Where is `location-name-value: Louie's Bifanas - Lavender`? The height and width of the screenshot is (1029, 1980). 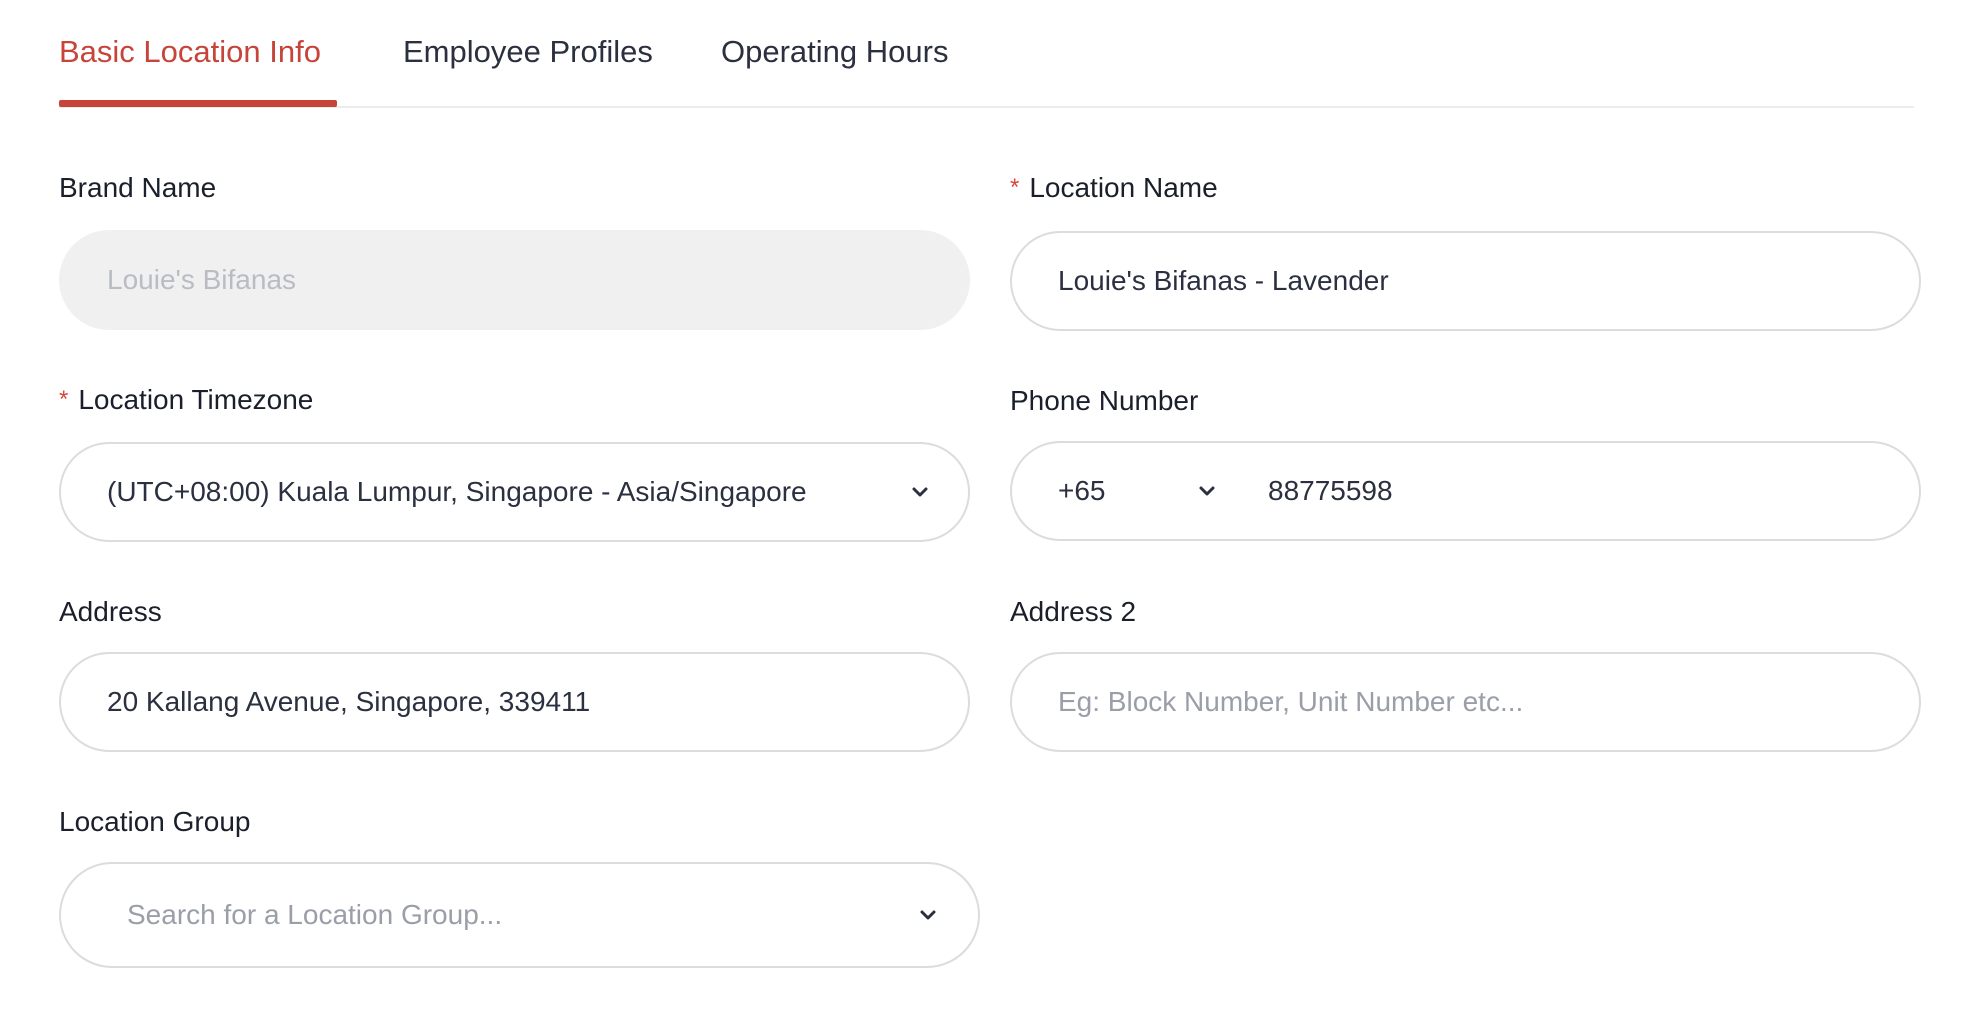
location-name-value: Louie's Bifanas - Lavender is located at coordinates (1223, 280).